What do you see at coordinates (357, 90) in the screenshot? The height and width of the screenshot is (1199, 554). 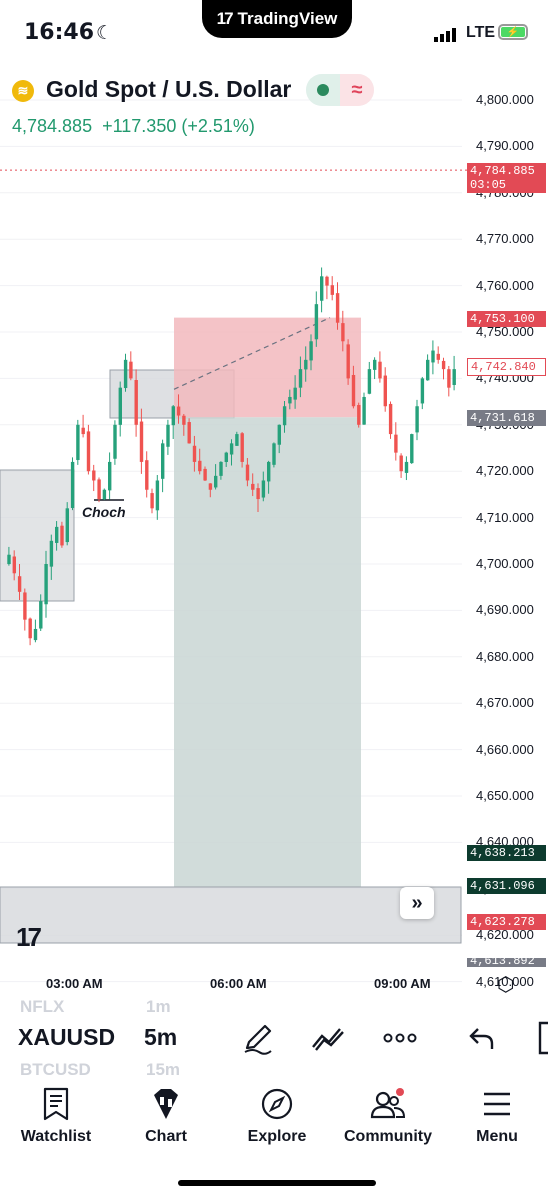 I see `approx-icon: ≈` at bounding box center [357, 90].